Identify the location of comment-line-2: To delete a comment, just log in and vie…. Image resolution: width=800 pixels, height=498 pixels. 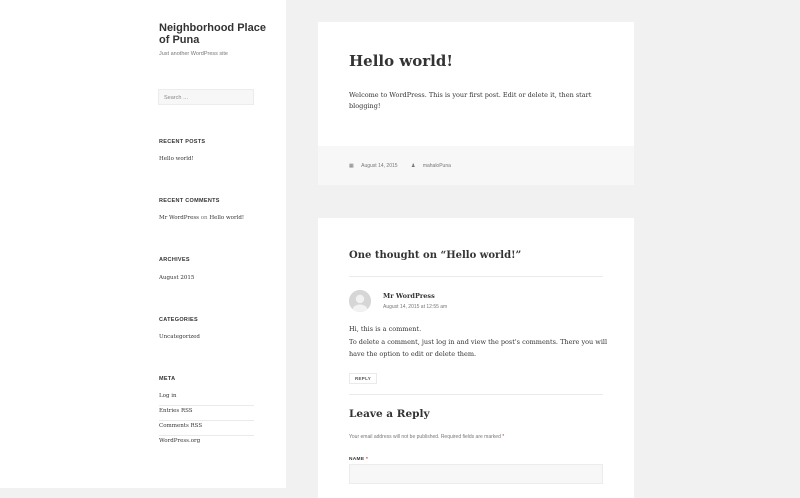
(478, 348).